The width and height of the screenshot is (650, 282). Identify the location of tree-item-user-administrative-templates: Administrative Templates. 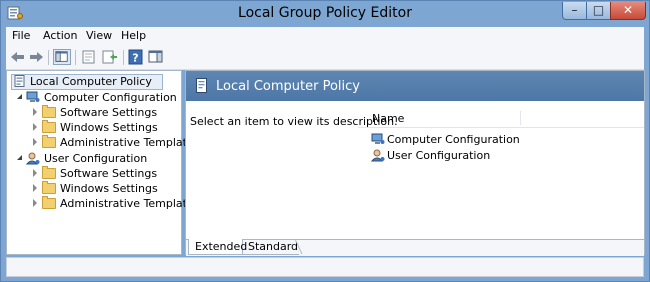
(113, 203).